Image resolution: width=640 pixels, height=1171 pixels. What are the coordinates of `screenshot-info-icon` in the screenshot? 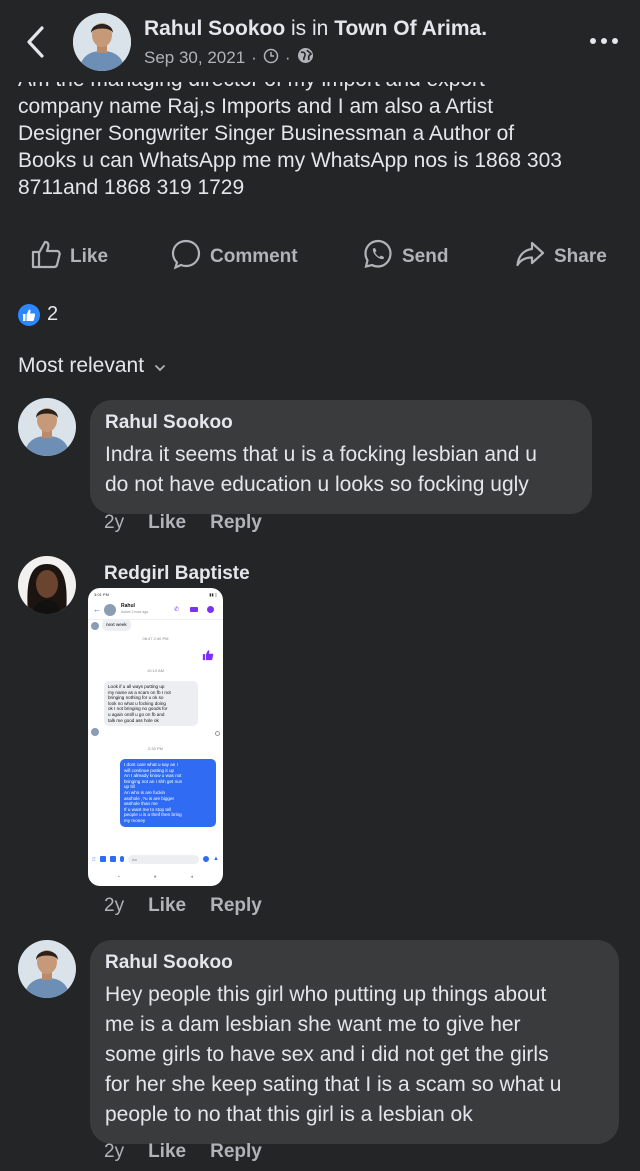 It's located at (210, 609).